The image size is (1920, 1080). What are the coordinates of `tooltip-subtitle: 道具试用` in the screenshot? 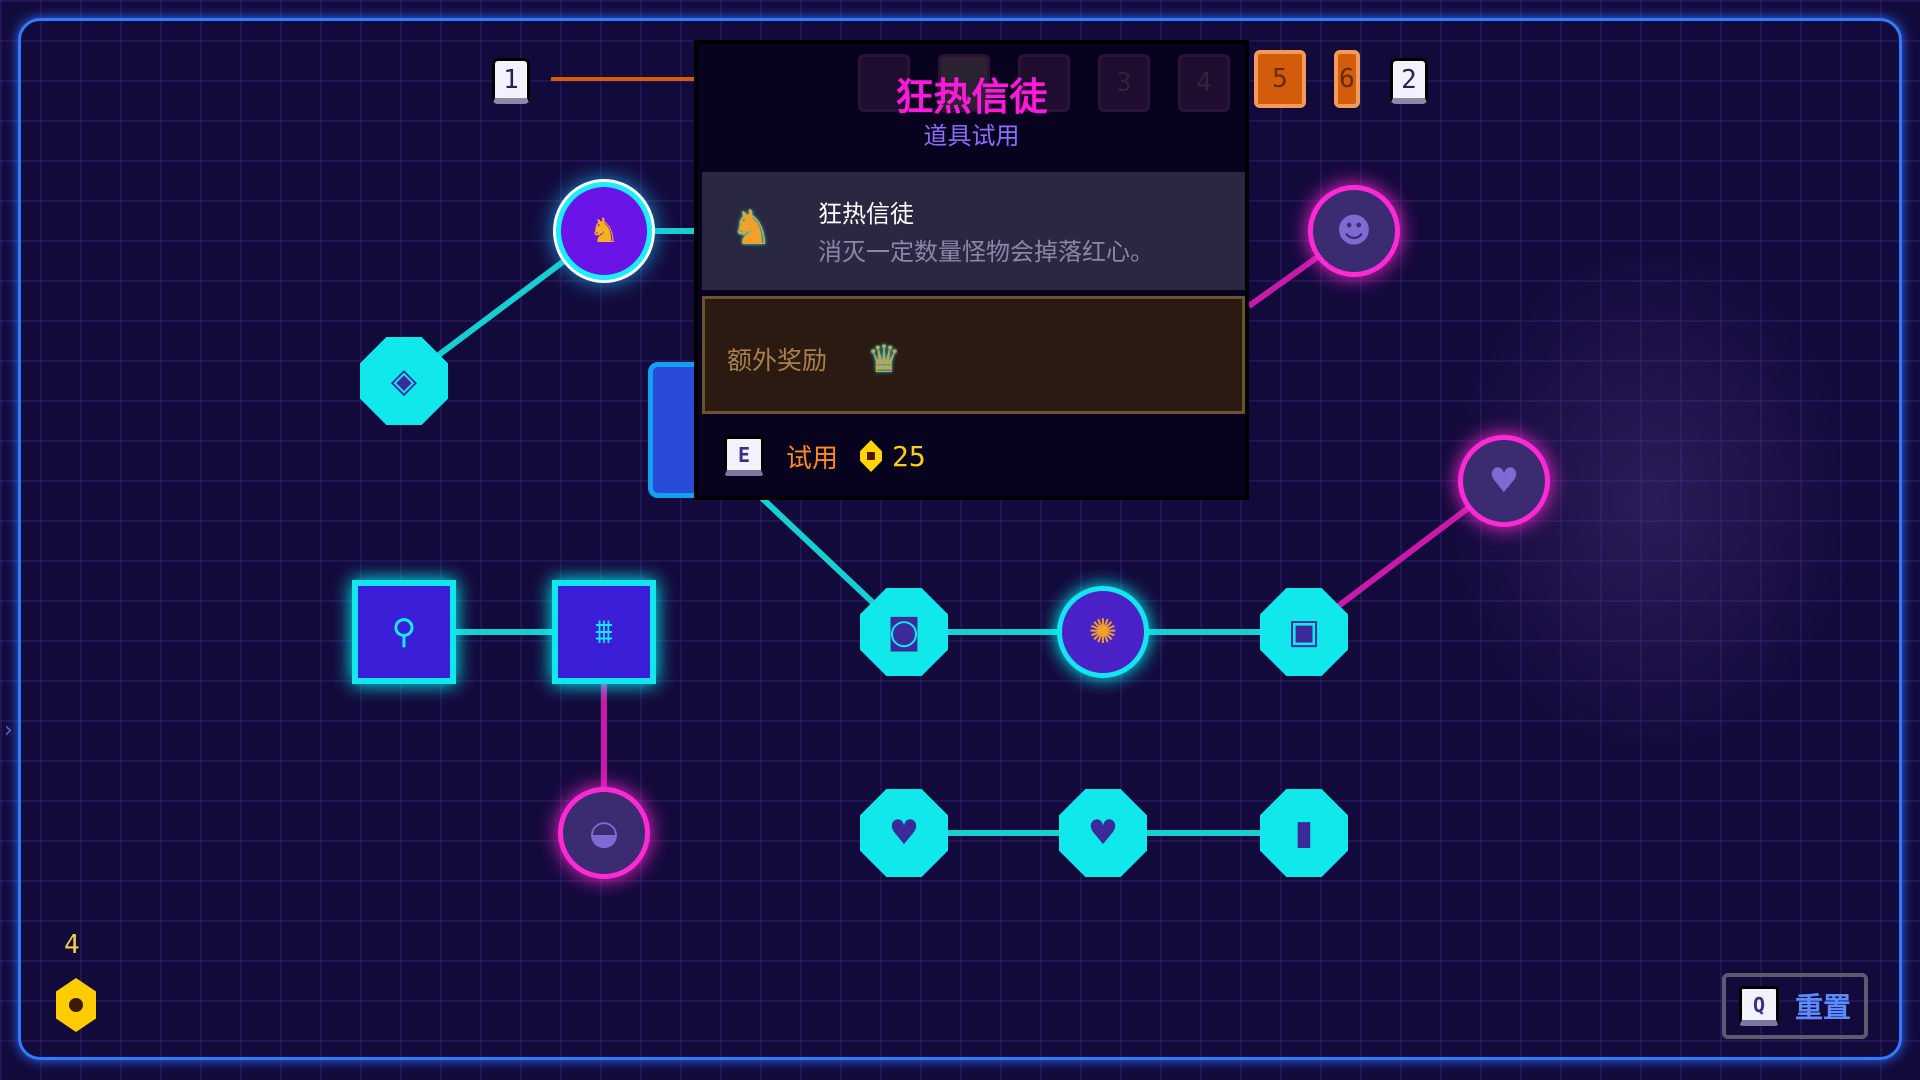 It's located at (971, 136).